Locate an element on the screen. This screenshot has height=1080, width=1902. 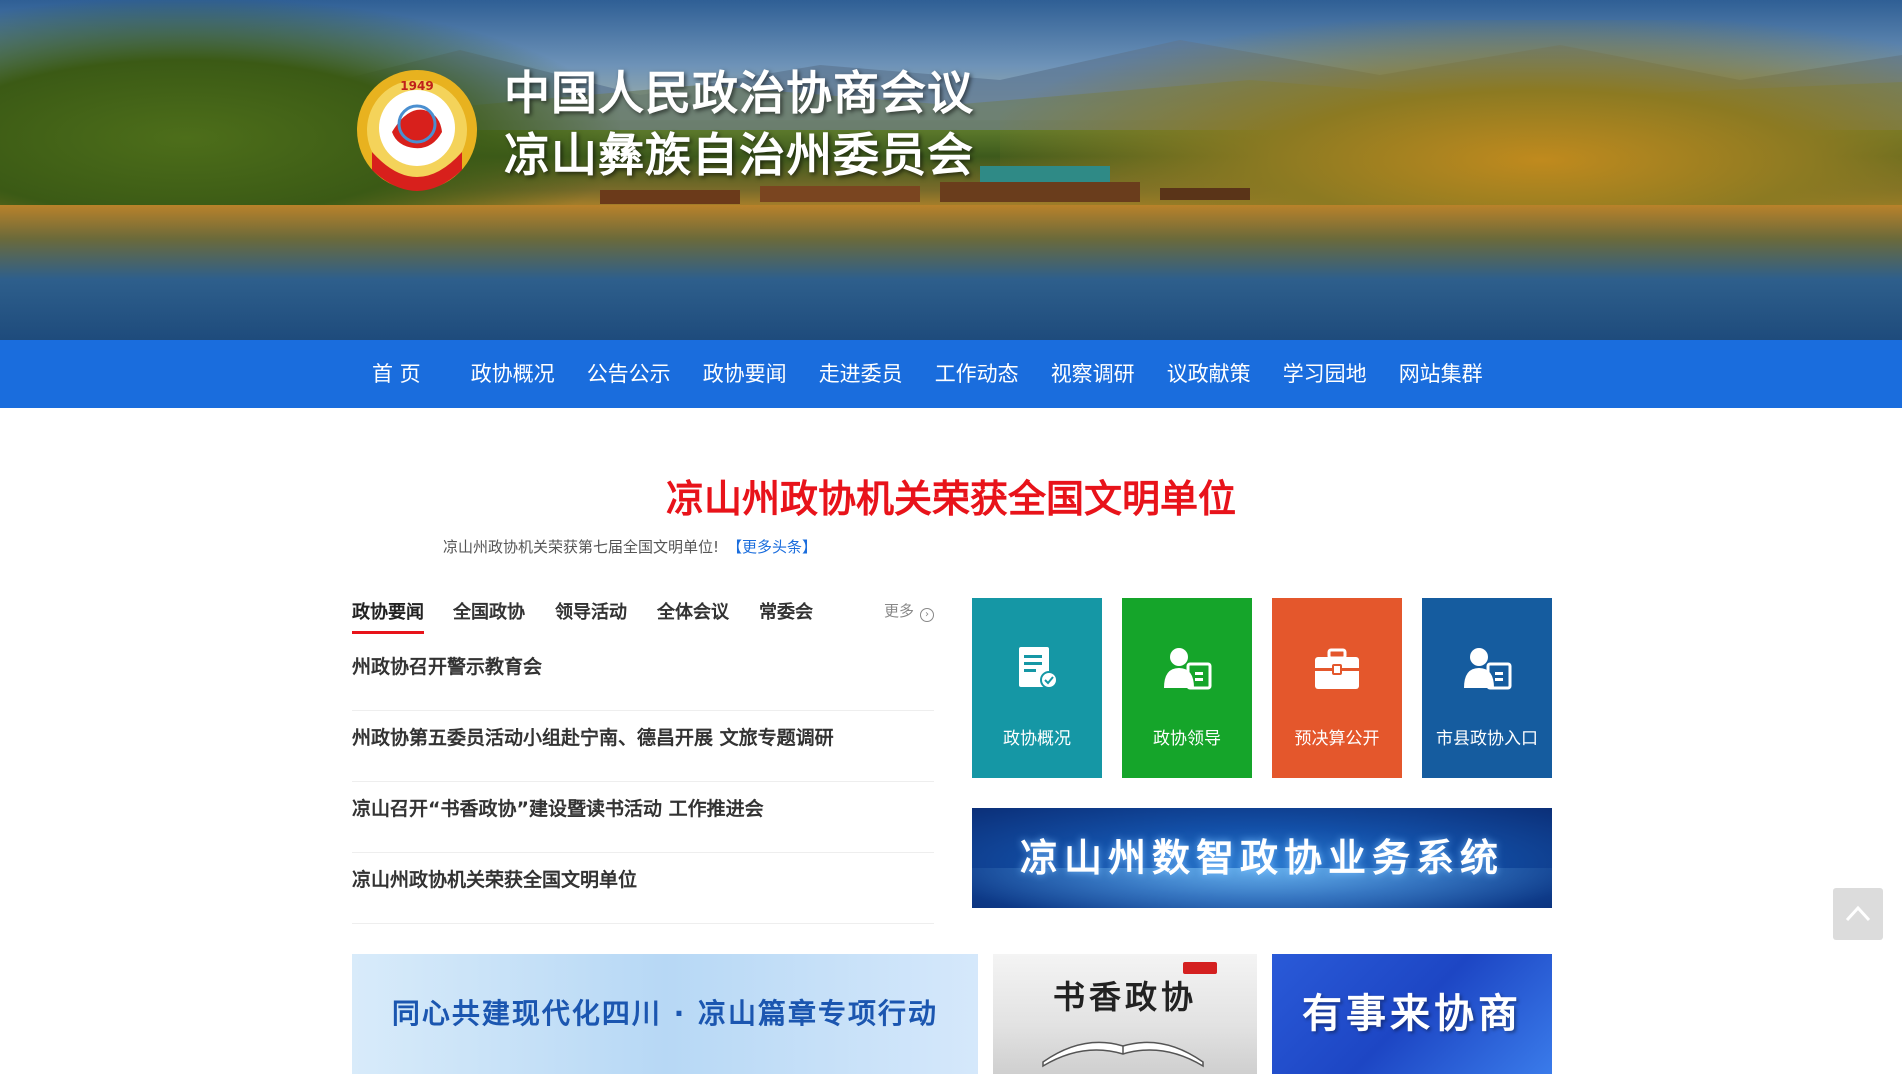
nav-item-news: 政协要闻 is located at coordinates (745, 374).